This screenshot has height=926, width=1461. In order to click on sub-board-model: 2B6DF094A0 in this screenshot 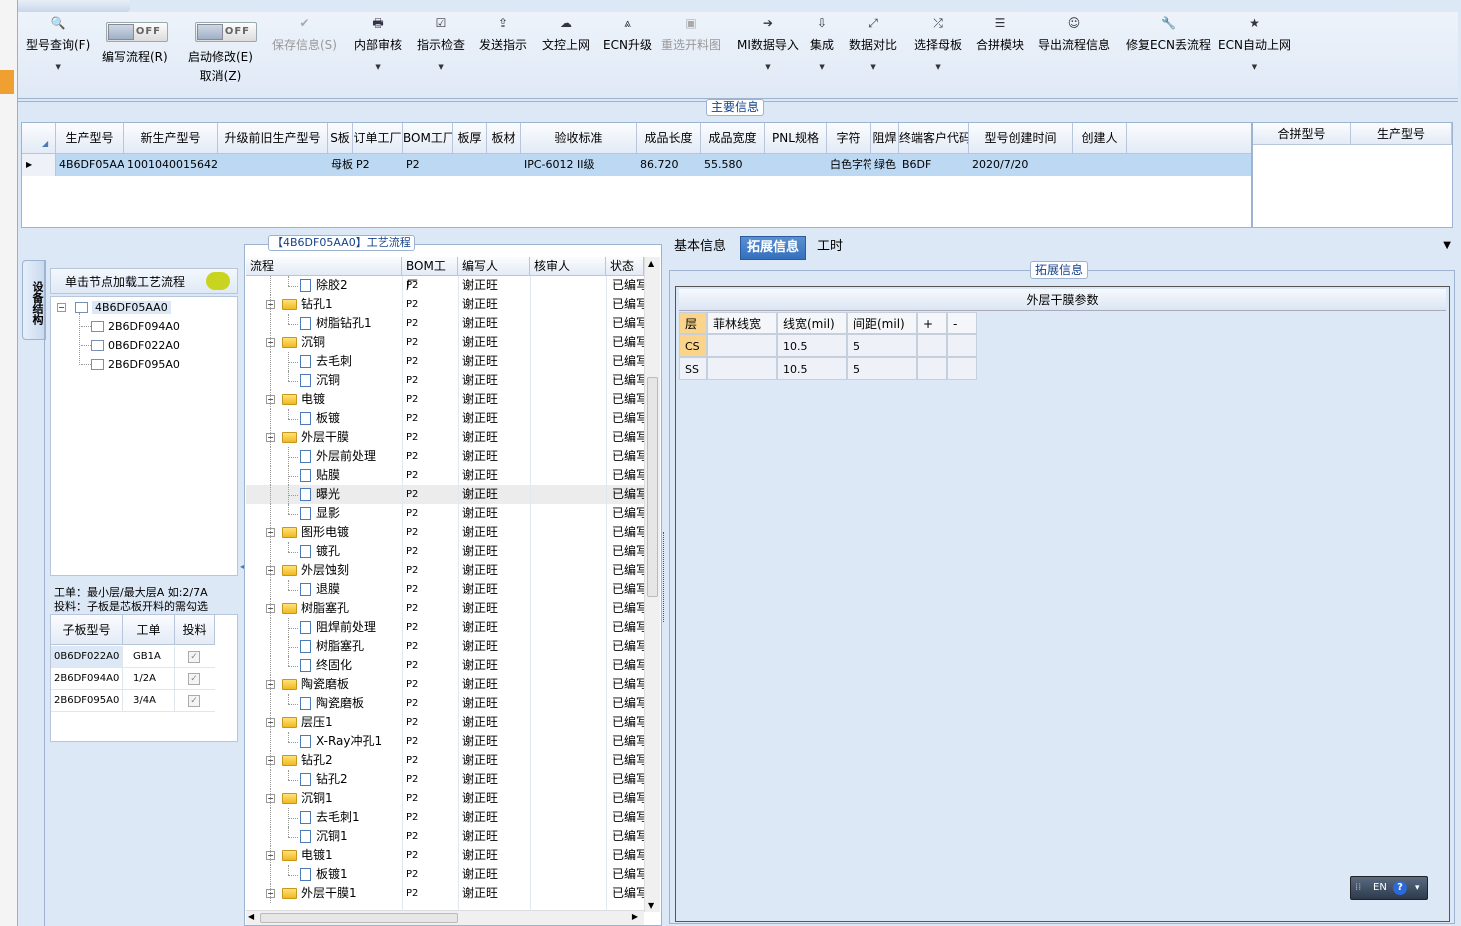, I will do `click(87, 679)`.